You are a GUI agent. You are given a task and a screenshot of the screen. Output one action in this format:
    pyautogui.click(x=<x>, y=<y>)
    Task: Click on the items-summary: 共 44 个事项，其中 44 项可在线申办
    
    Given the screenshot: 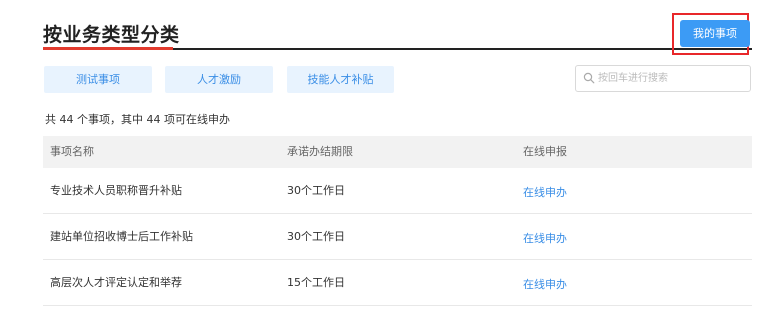 What is the action you would take?
    pyautogui.click(x=137, y=119)
    